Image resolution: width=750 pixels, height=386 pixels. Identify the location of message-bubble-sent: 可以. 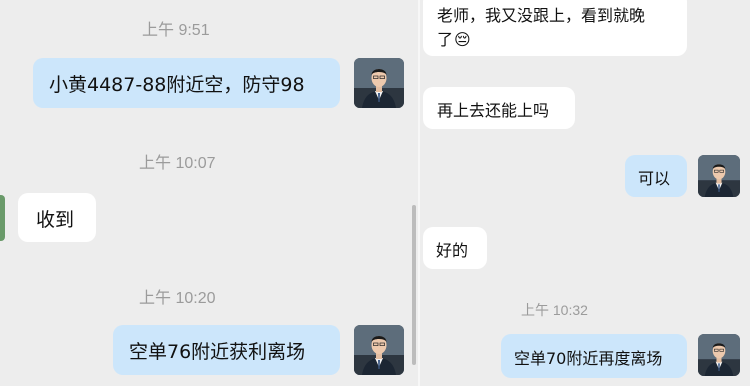
(656, 176).